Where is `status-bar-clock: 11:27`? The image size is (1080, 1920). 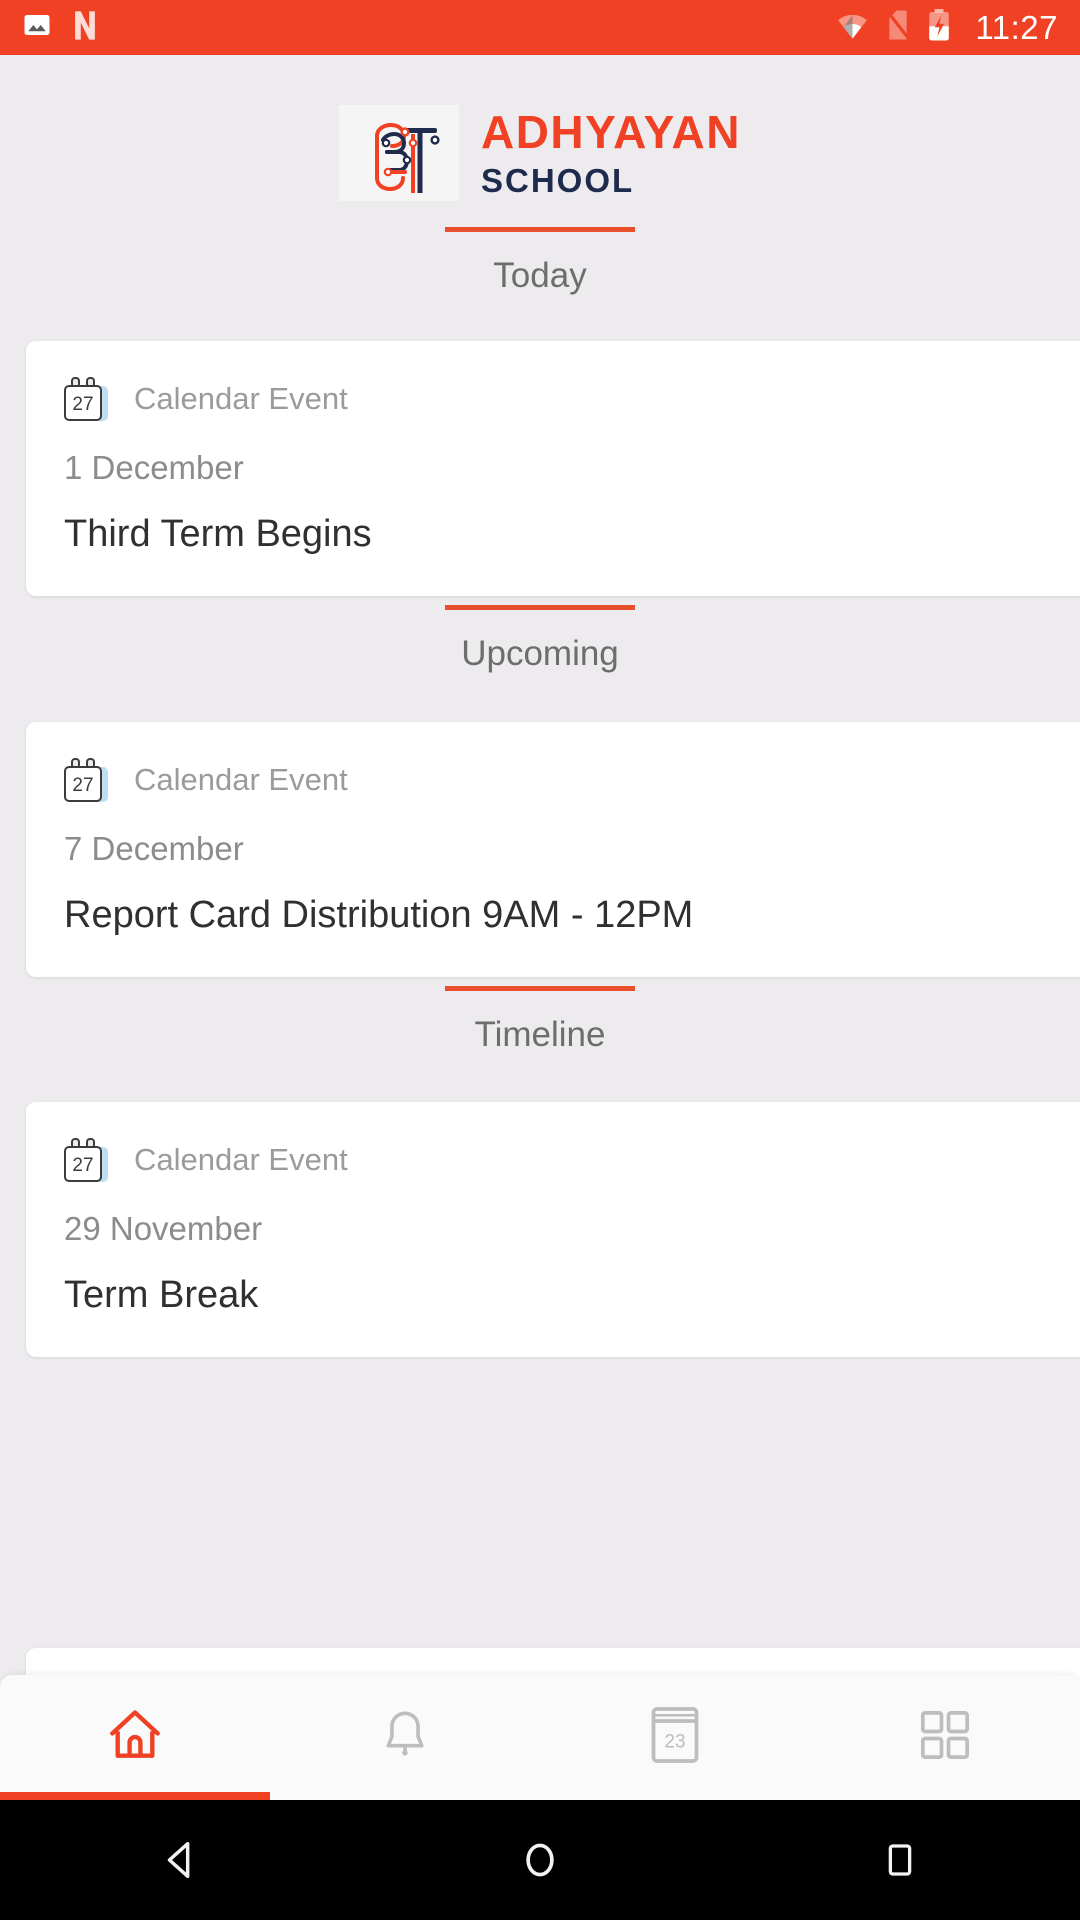
status-bar-clock: 11:27 is located at coordinates (1016, 27).